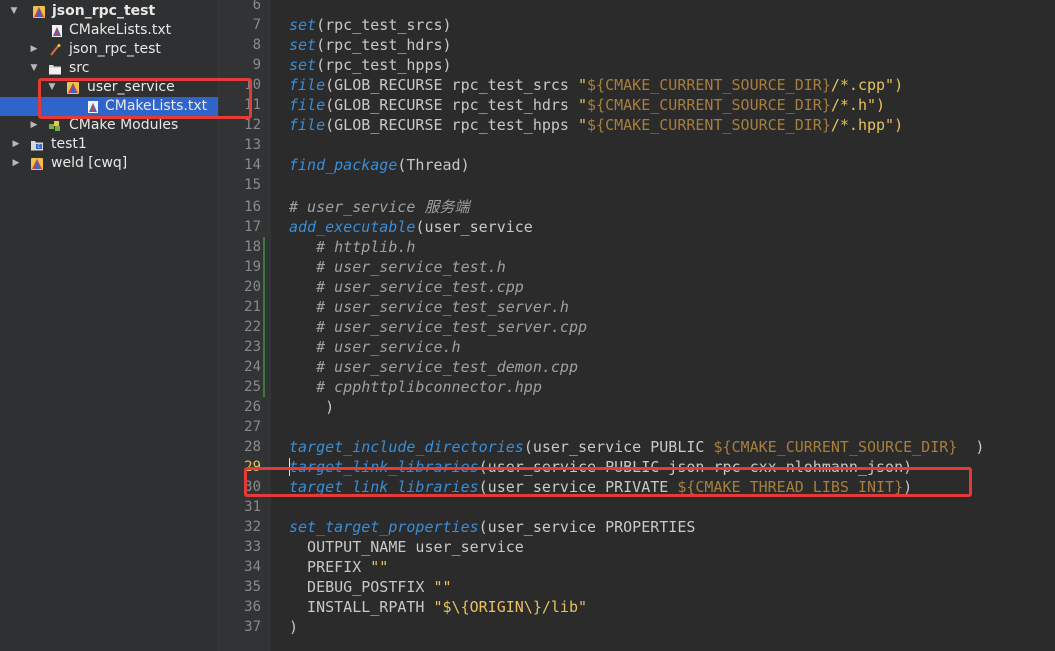 This screenshot has height=651, width=1055. Describe the element at coordinates (867, 85) in the screenshot. I see `code-token: /*.cpp")` at that location.